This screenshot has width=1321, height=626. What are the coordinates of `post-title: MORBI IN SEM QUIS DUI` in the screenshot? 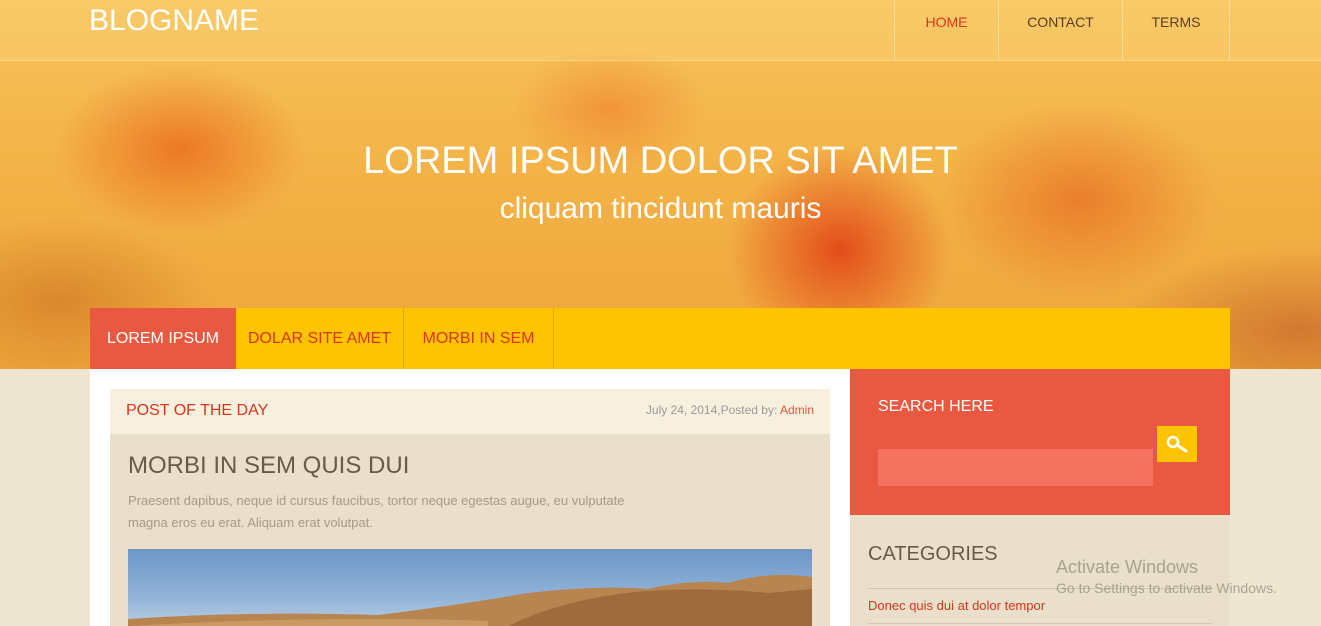 It's located at (268, 466).